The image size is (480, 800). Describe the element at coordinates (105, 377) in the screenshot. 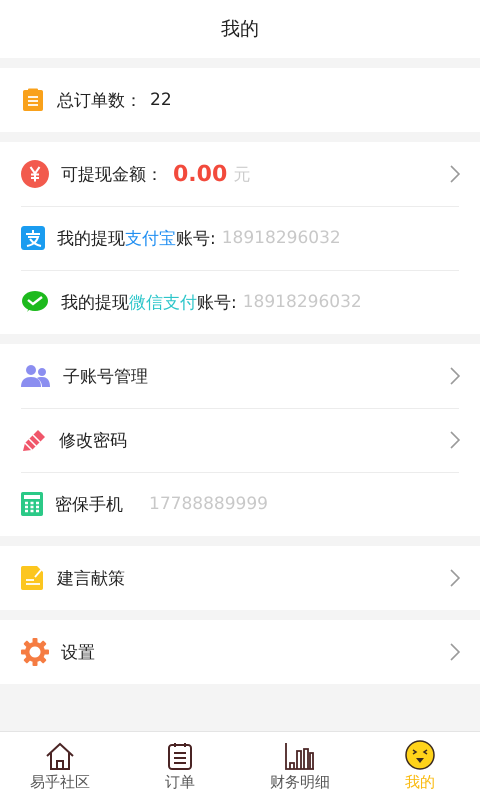

I see `item-label: 子账号管理` at that location.